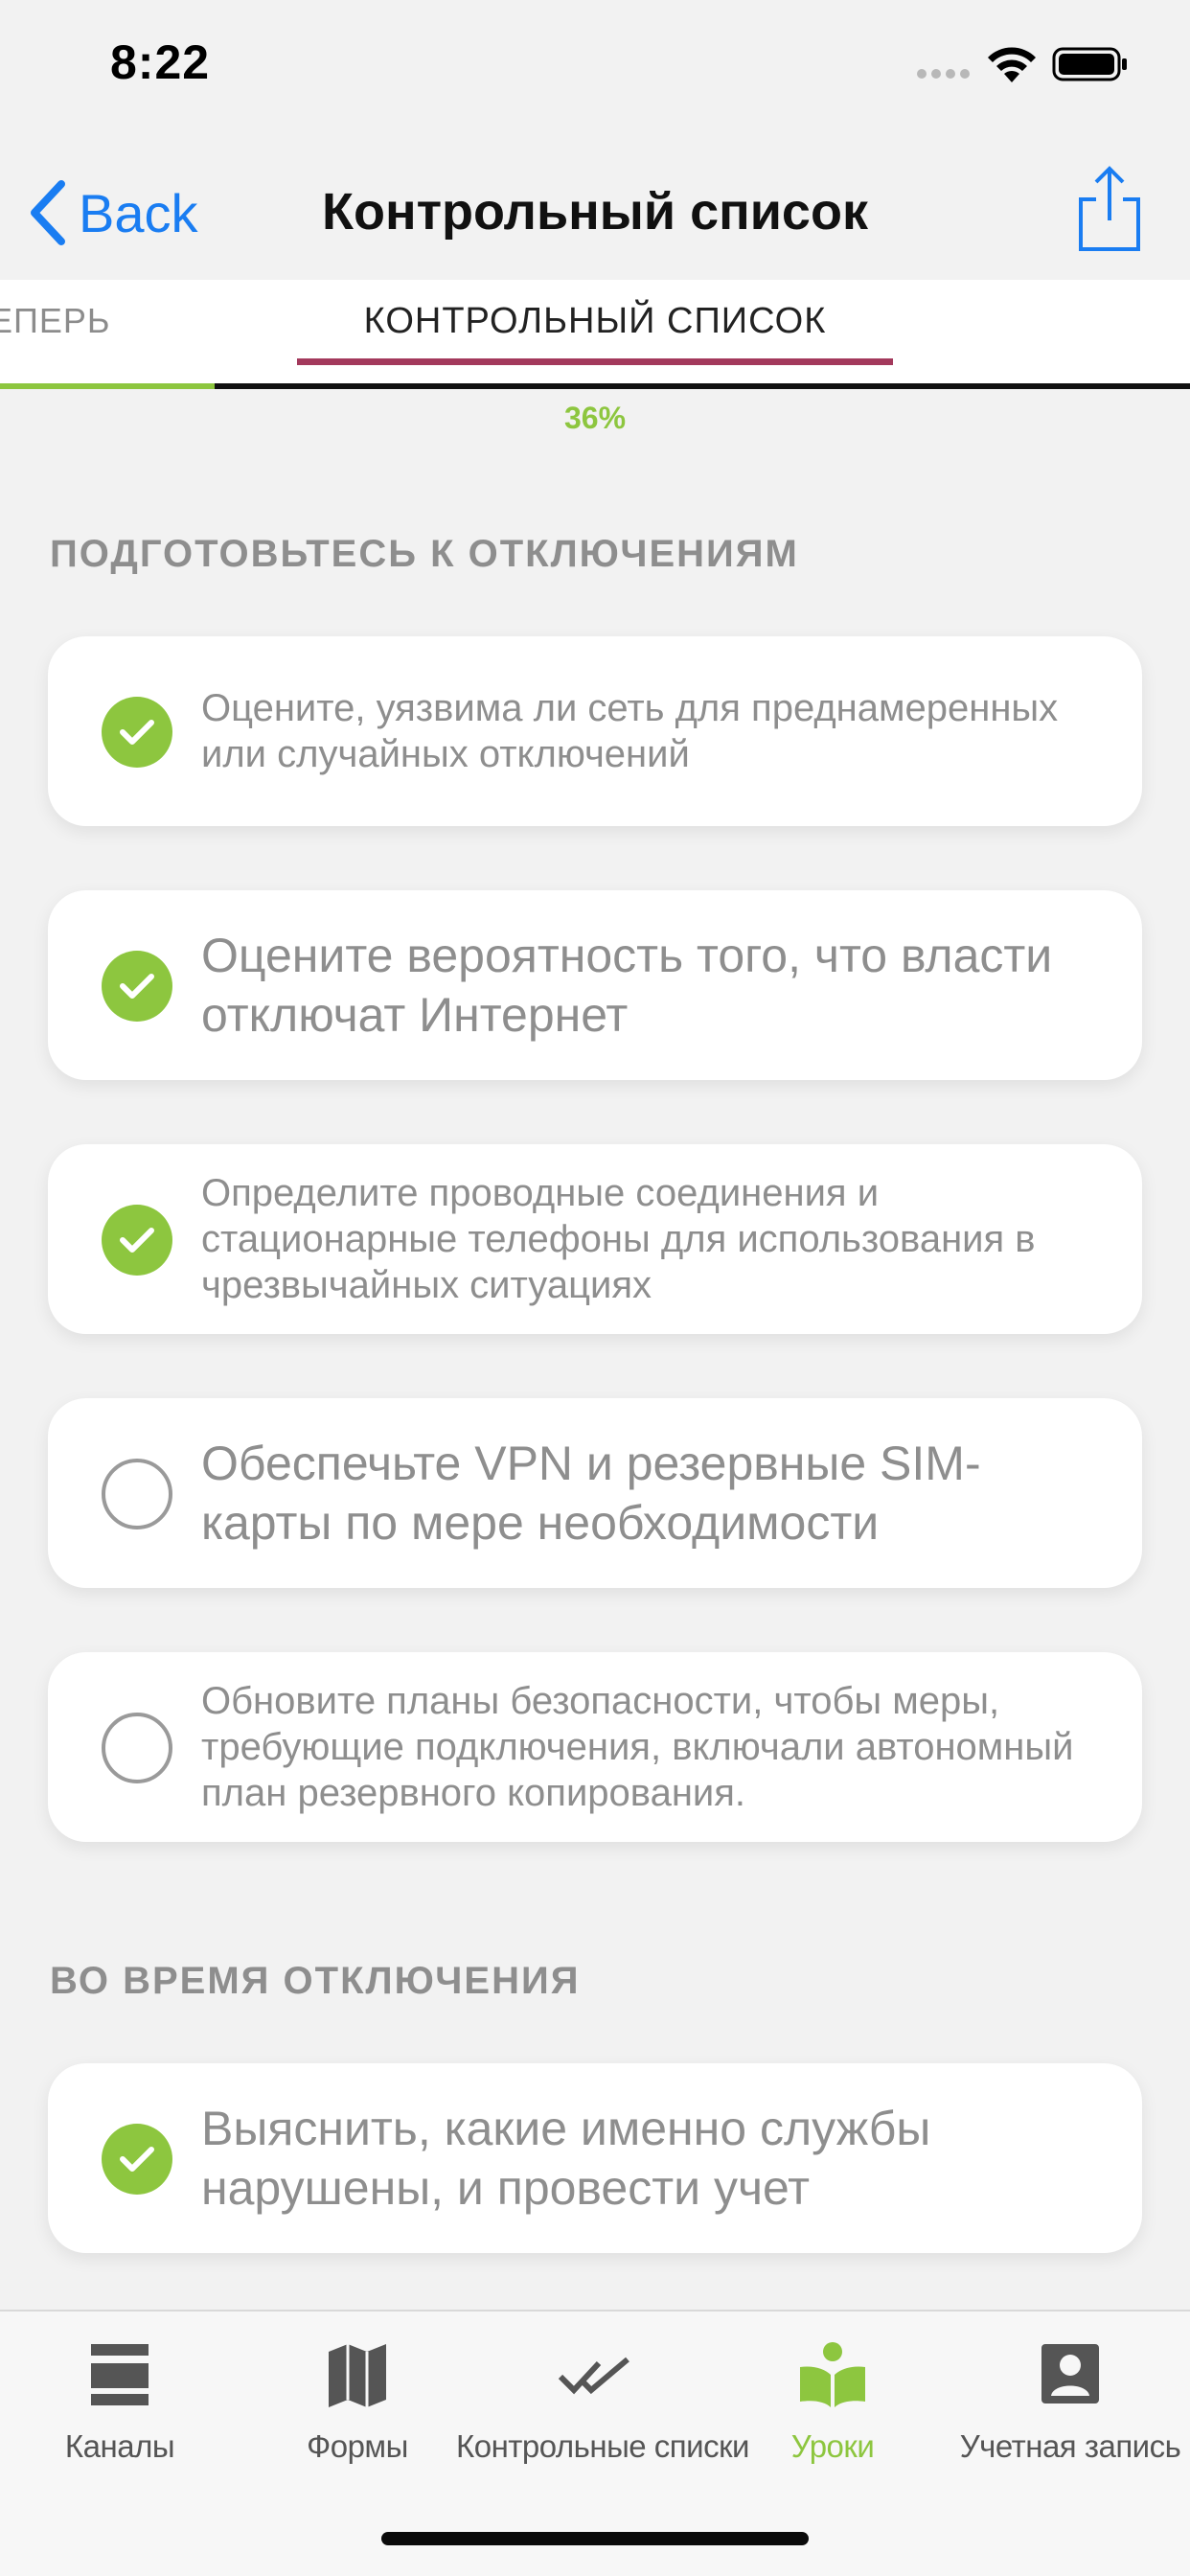 The width and height of the screenshot is (1190, 2576). I want to click on progress-bar-fill, so click(107, 386).